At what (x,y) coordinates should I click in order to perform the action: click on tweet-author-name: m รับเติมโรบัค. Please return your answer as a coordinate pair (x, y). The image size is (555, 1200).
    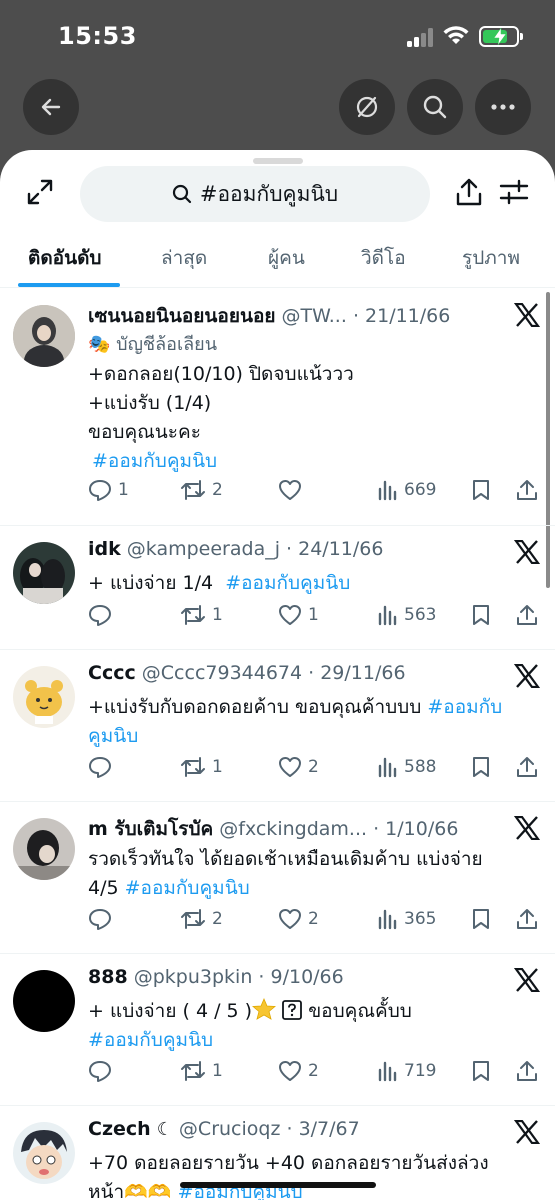
    Looking at the image, I should click on (150, 829).